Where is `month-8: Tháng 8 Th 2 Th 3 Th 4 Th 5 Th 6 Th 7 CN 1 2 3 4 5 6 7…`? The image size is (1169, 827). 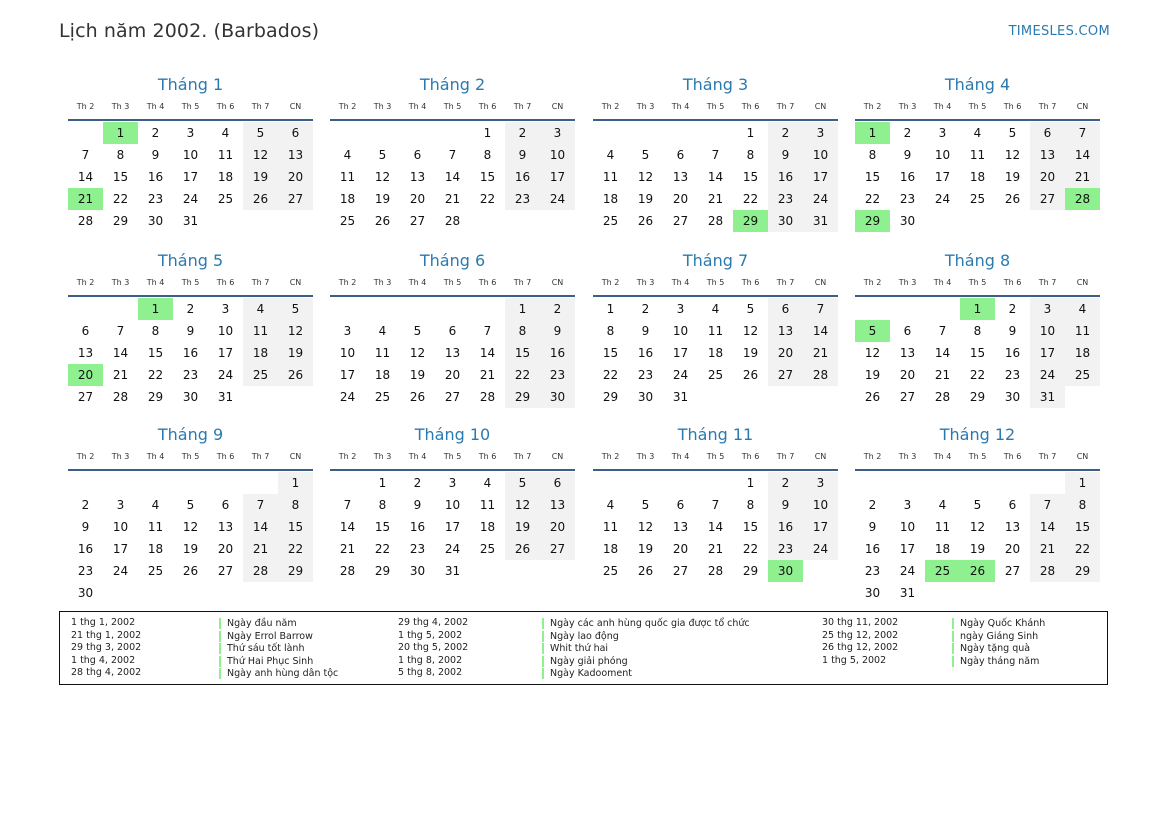 month-8: Tháng 8 Th 2 Th 3 Th 4 Th 5 Th 6 Th 7 CN 1 2 3 4 5 6 7… is located at coordinates (977, 328).